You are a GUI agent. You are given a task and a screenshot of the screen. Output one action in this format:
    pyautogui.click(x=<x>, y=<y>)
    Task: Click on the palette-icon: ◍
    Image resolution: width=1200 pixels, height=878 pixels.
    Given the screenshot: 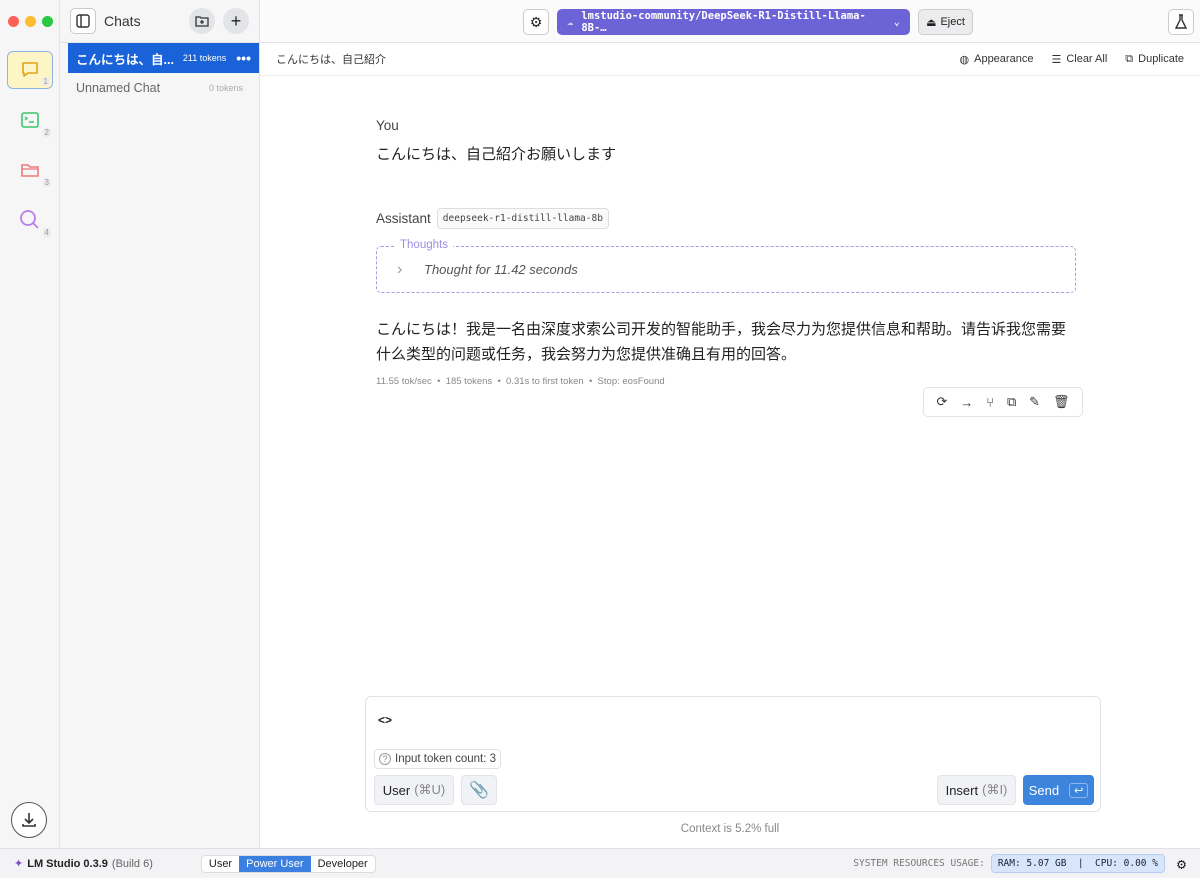 What is the action you would take?
    pyautogui.click(x=964, y=59)
    